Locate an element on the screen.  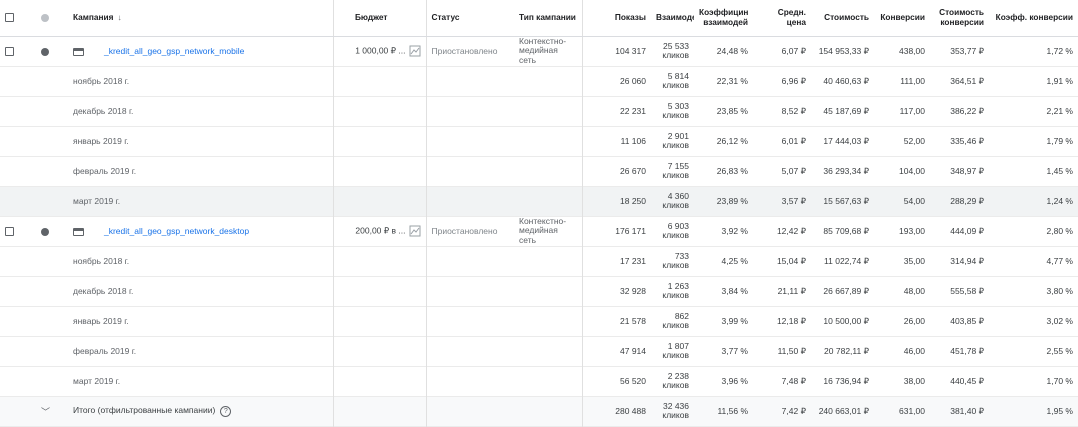
display-network-icon is located at coordinates (78, 51).